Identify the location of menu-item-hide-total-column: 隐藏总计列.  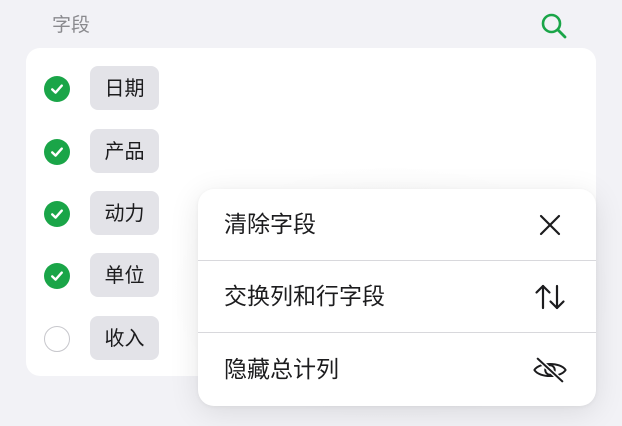
(397, 369).